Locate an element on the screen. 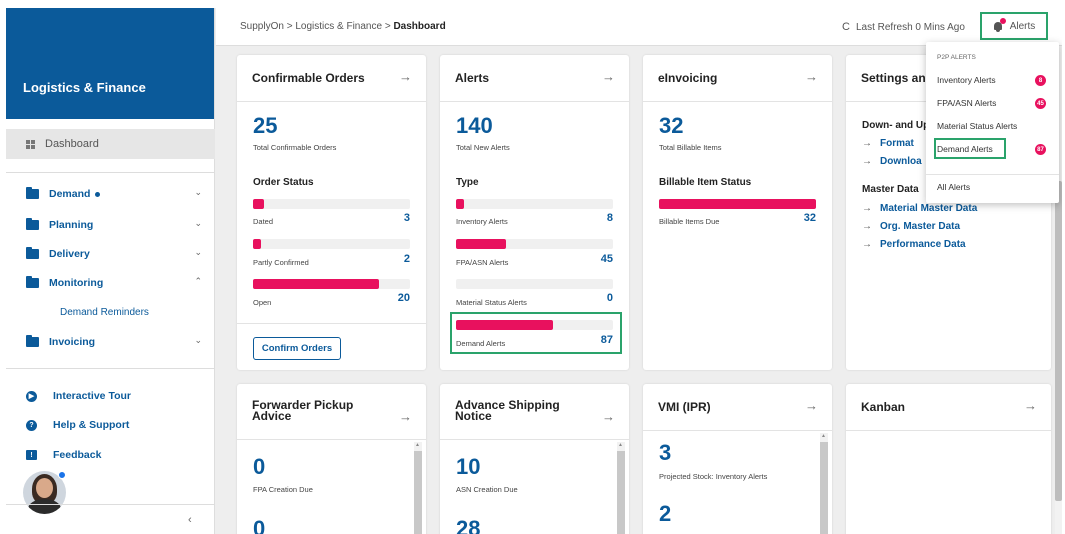 The height and width of the screenshot is (534, 1065). billable-bar is located at coordinates (737, 204).